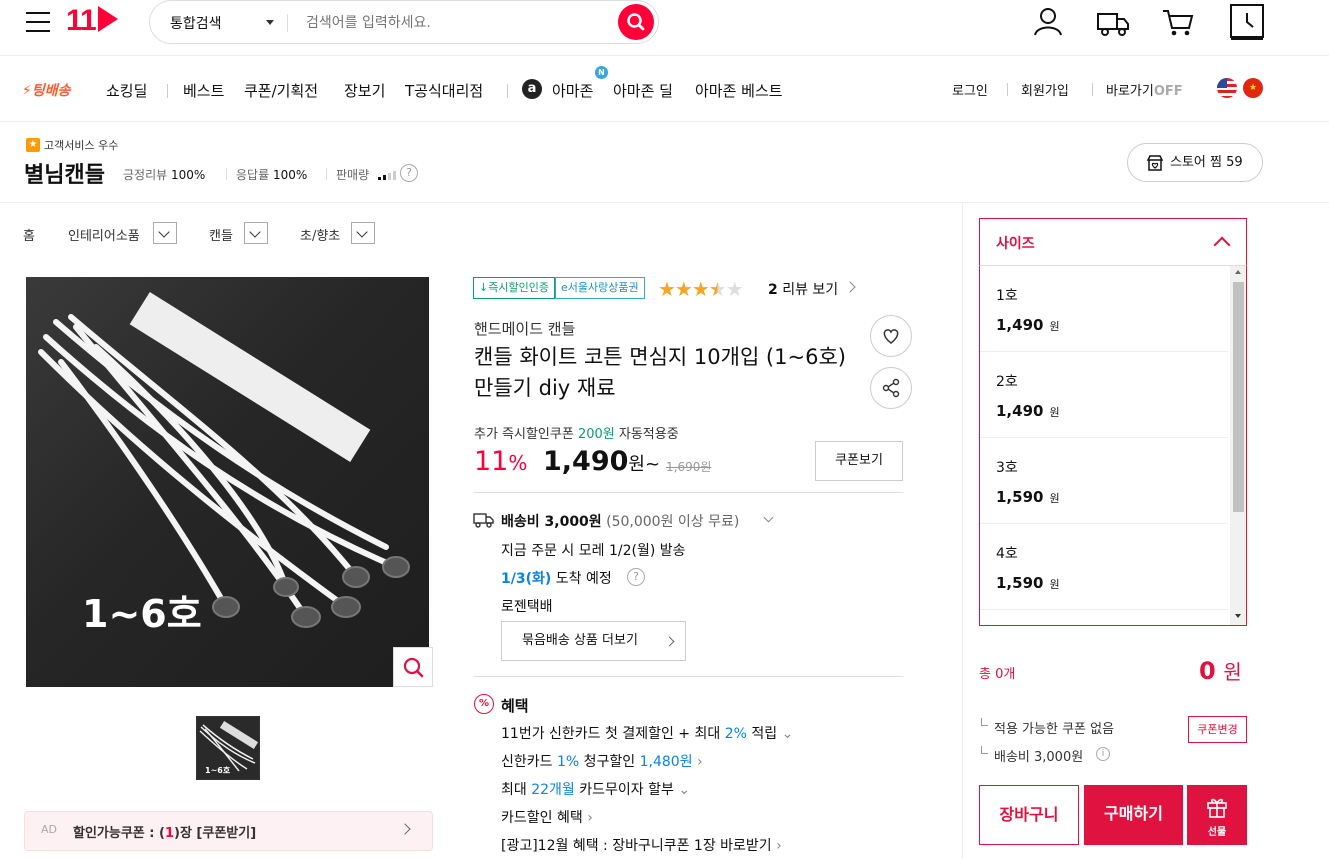  What do you see at coordinates (387, 175) in the screenshot?
I see `sales-level-icon` at bounding box center [387, 175].